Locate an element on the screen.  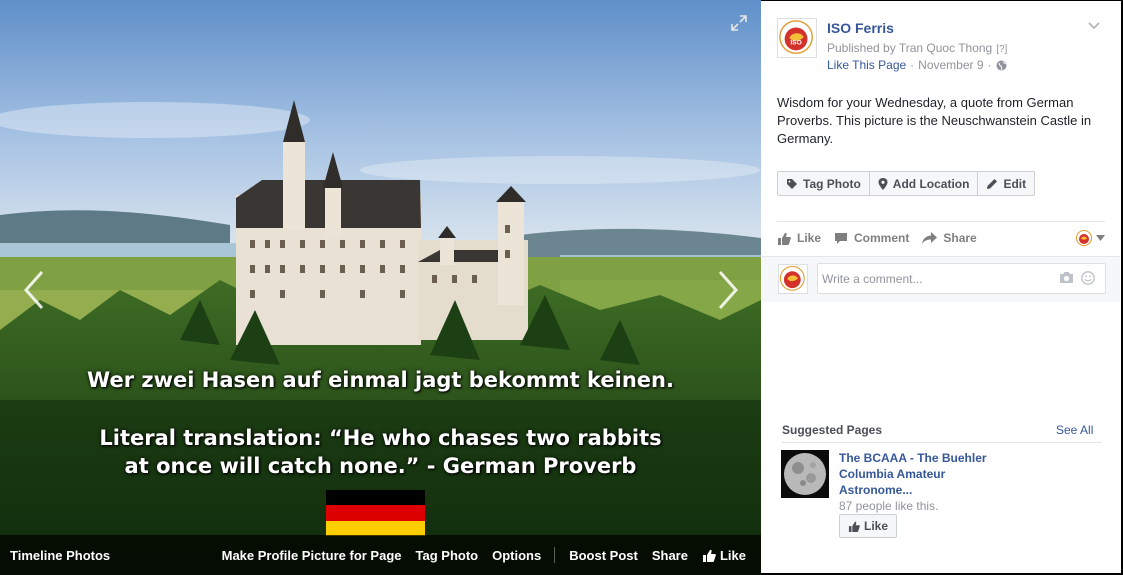
suggested-page-like-button: Like is located at coordinates (868, 526).